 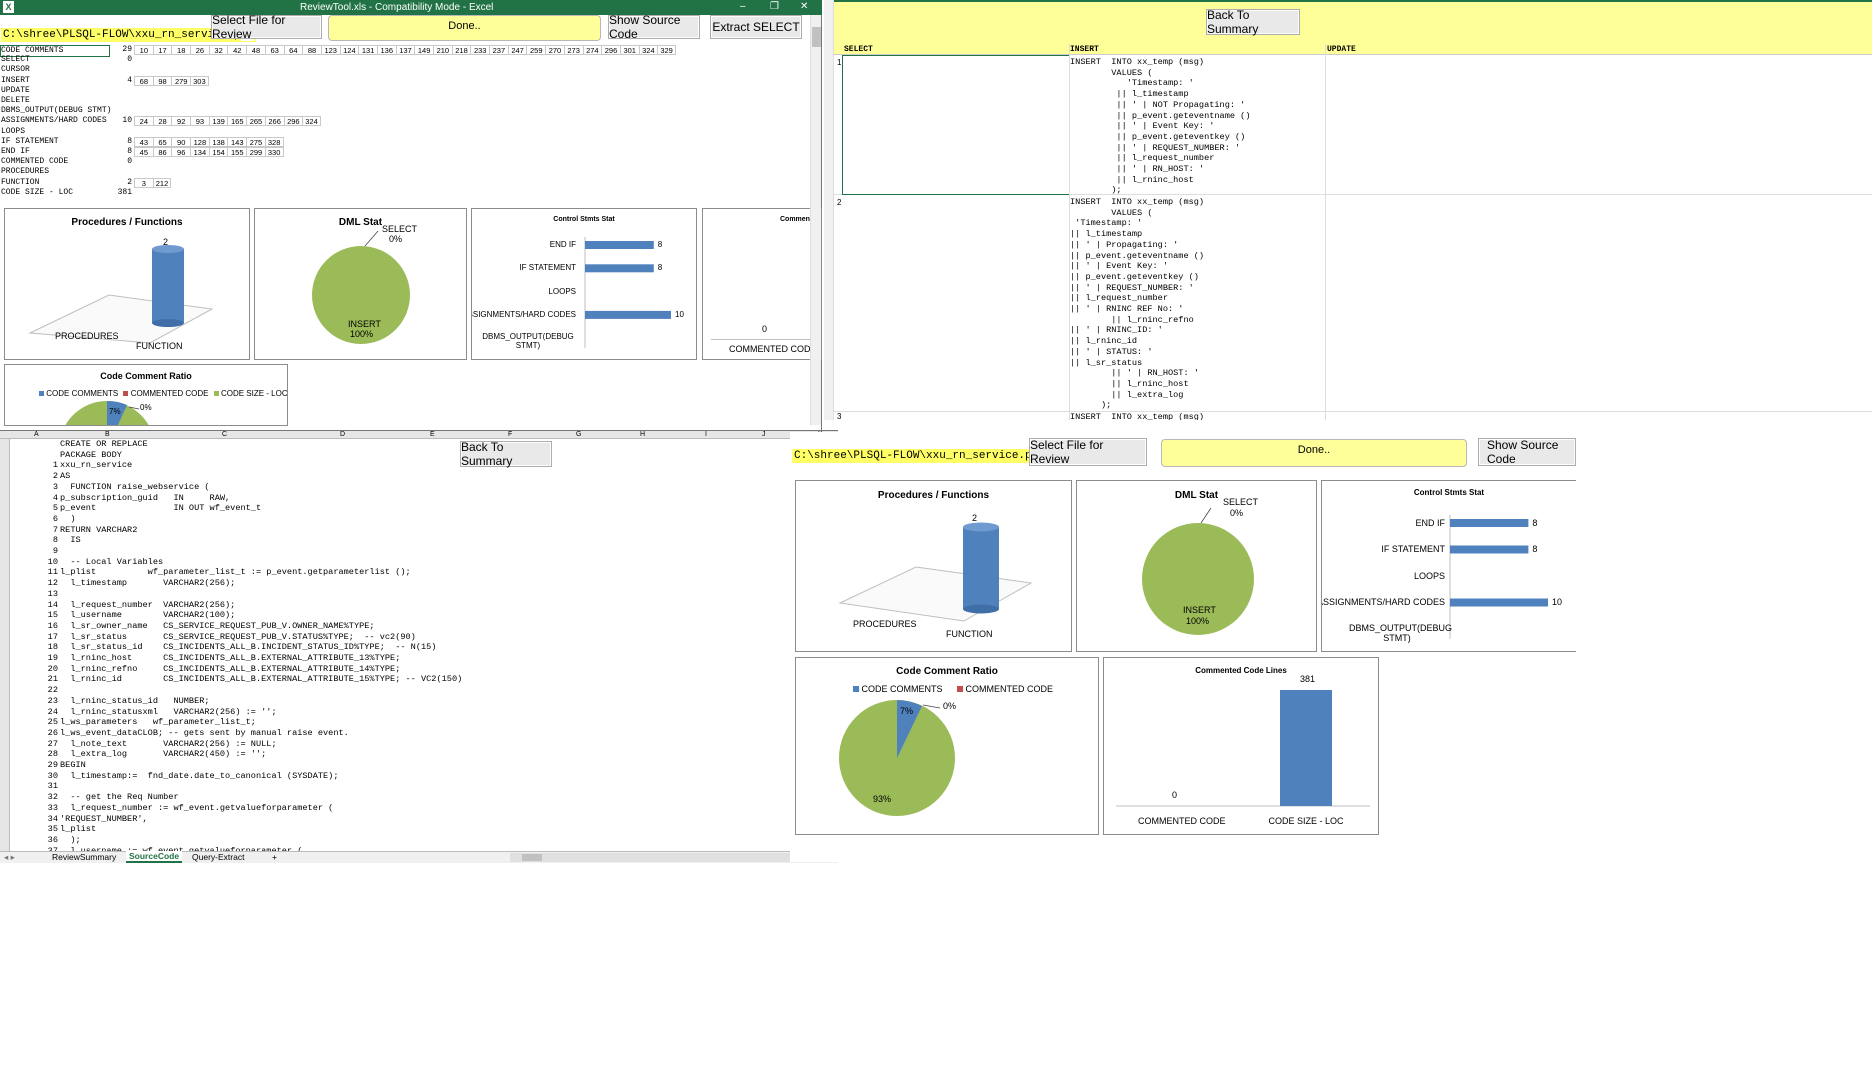 What do you see at coordinates (52, 658) in the screenshot?
I see `line-number: 19` at bounding box center [52, 658].